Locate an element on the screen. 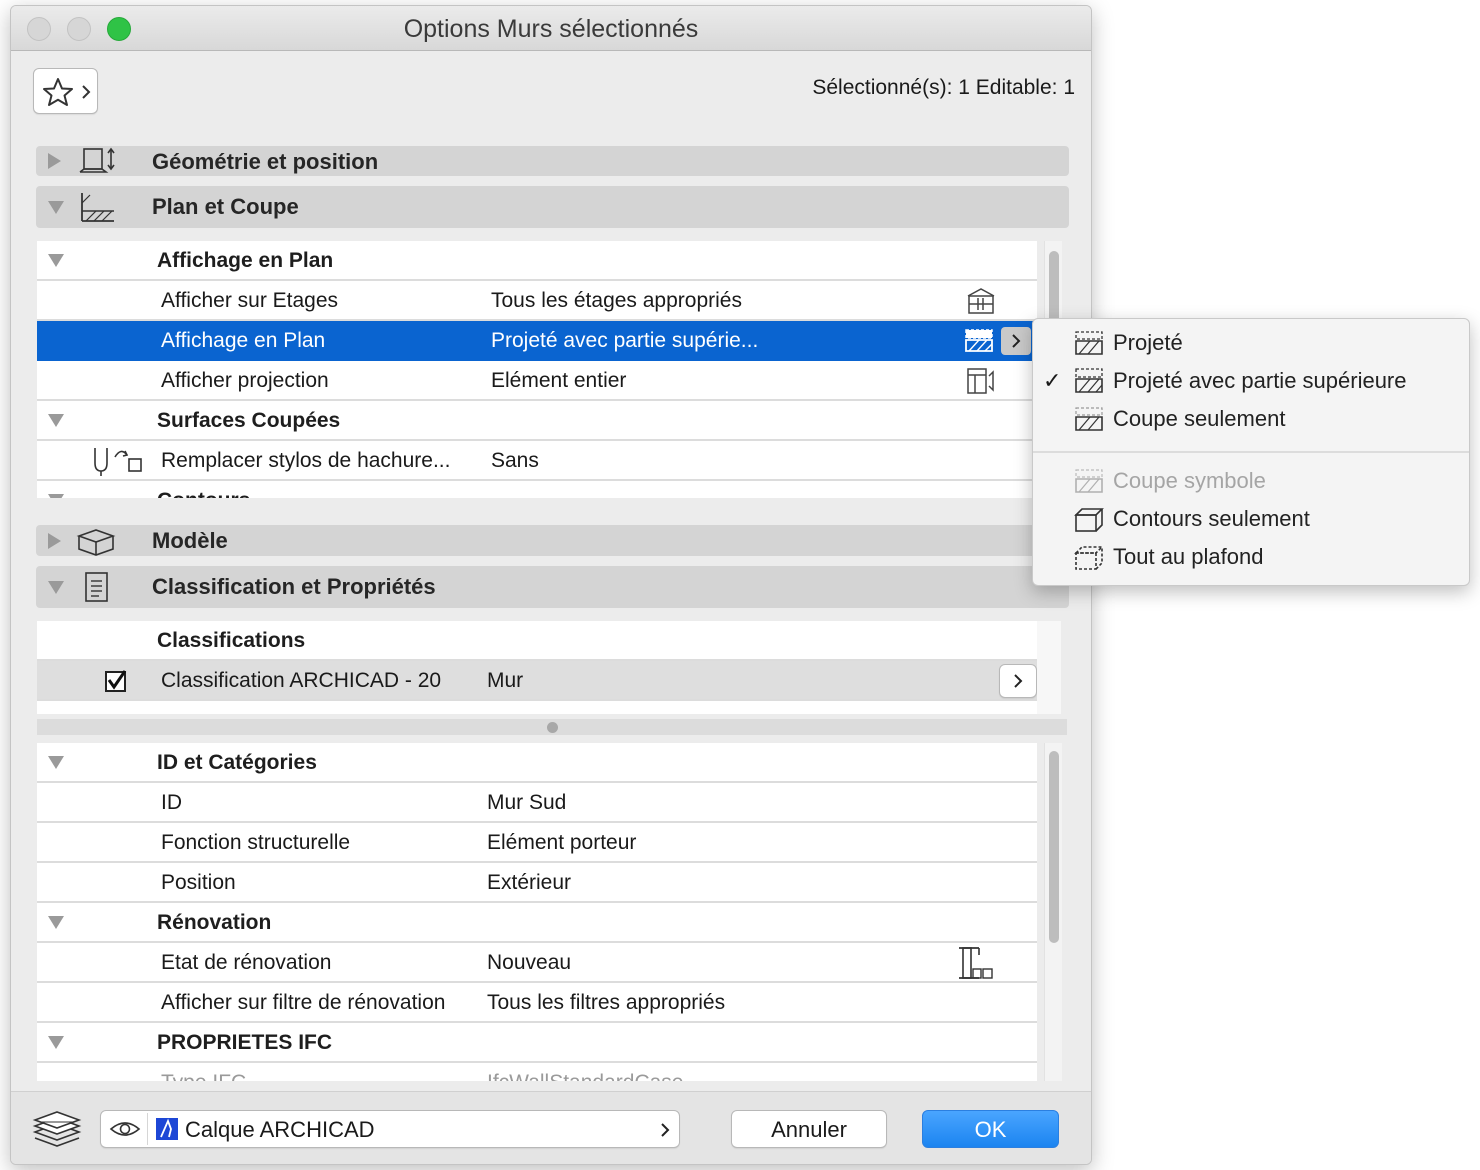 This screenshot has width=1480, height=1170. group-contours: Contours is located at coordinates (537, 489).